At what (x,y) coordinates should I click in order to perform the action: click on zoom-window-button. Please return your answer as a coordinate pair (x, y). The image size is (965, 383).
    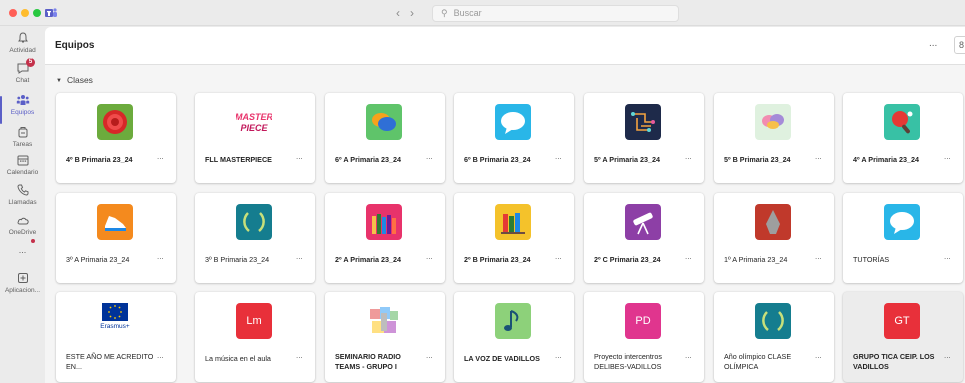
    Looking at the image, I should click on (37, 13).